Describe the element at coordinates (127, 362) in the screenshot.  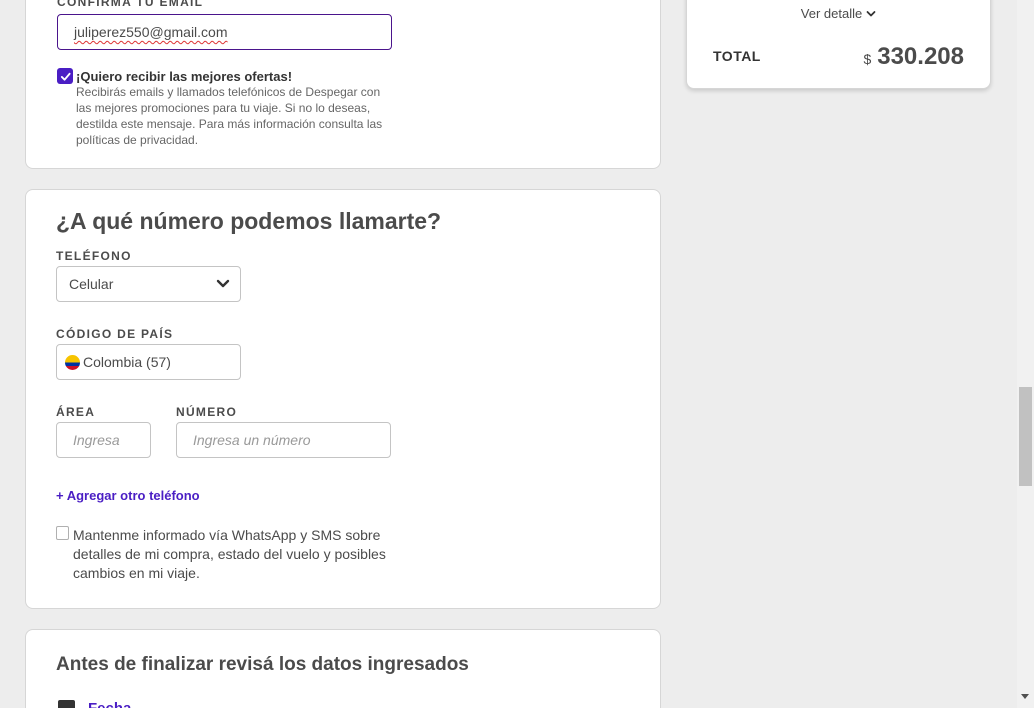
I see `country-code-value: Colombia (57)` at that location.